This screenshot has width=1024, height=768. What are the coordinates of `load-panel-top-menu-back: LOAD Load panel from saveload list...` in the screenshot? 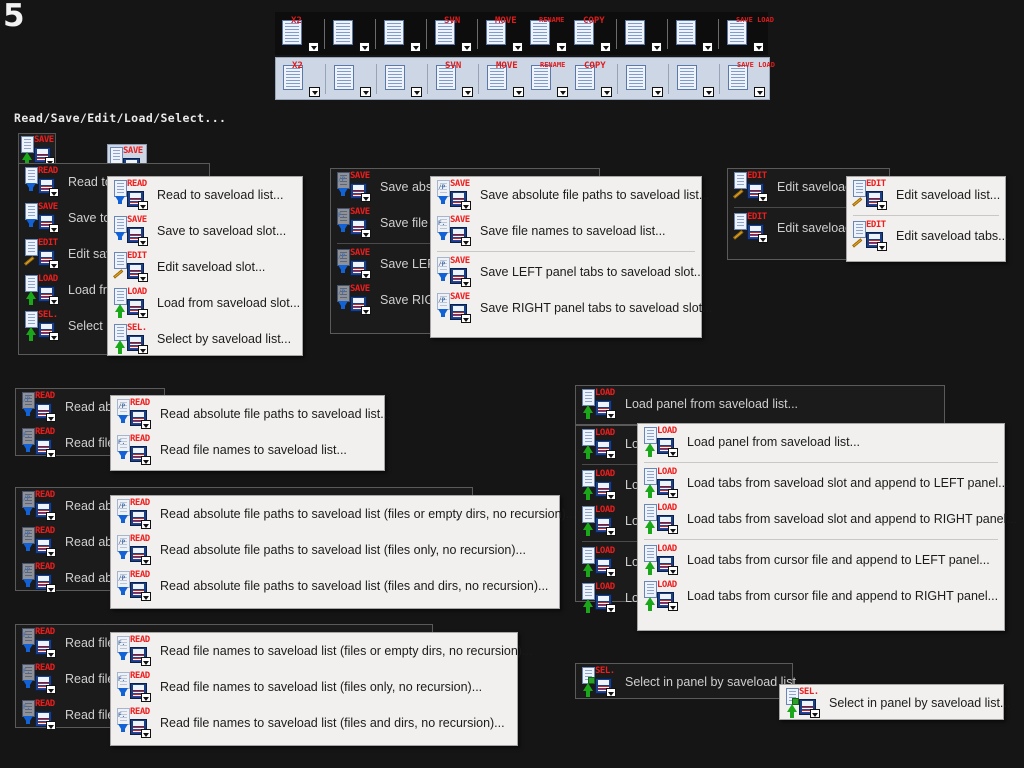 It's located at (760, 405).